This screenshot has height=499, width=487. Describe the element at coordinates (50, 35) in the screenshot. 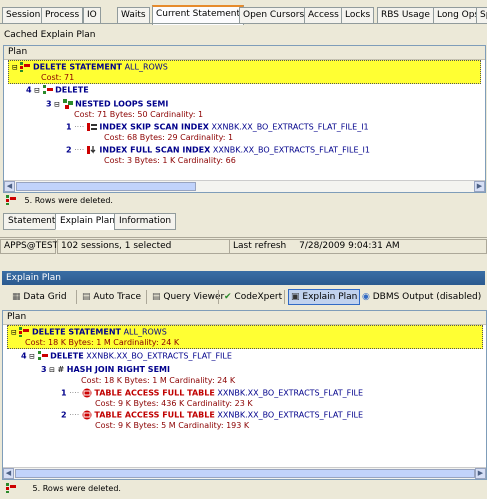

I see `cached-explain-plan-label: Cached Explain Plan` at that location.